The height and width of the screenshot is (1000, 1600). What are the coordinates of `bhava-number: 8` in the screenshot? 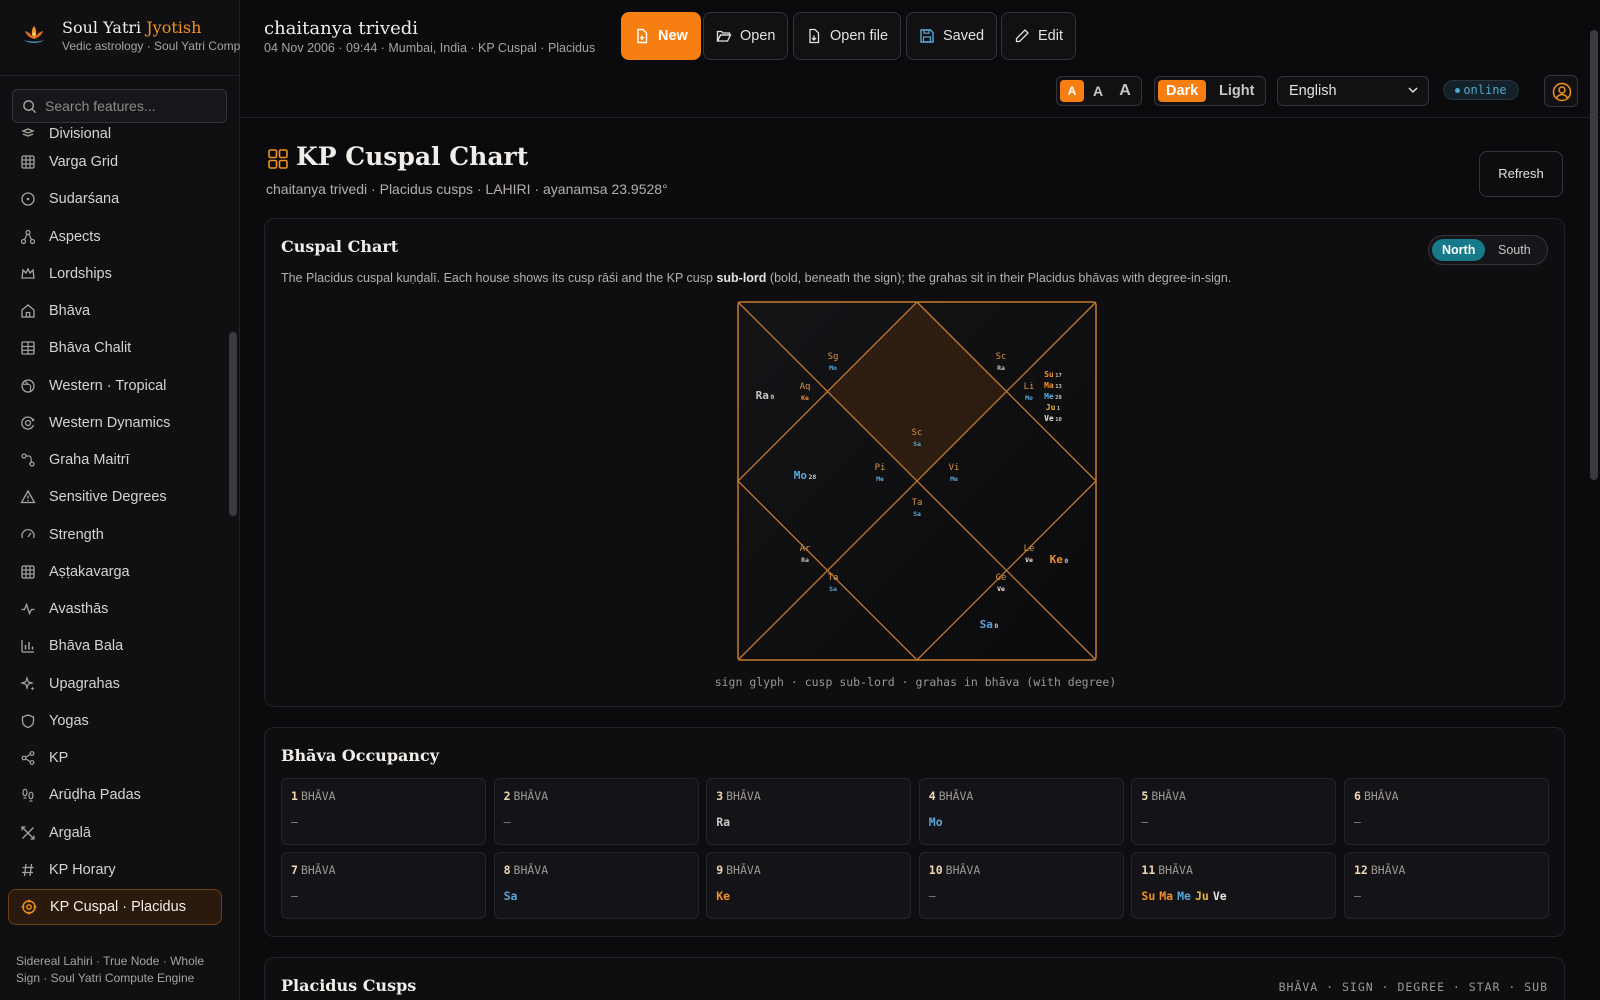 It's located at (507, 870).